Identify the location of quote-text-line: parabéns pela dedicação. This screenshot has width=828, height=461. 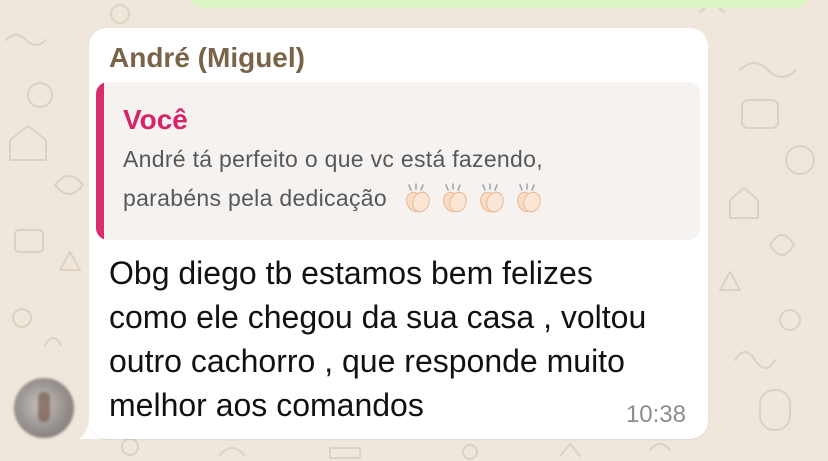
(334, 198).